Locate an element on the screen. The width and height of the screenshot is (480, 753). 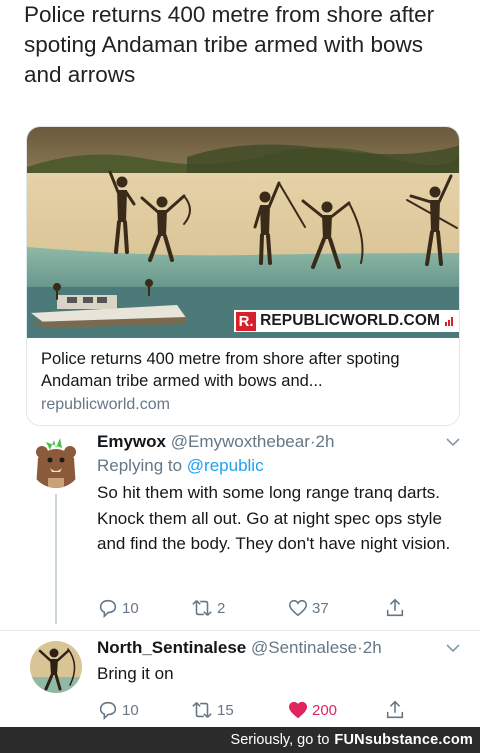
reply-author-handle: @Sentinalese is located at coordinates (304, 647).